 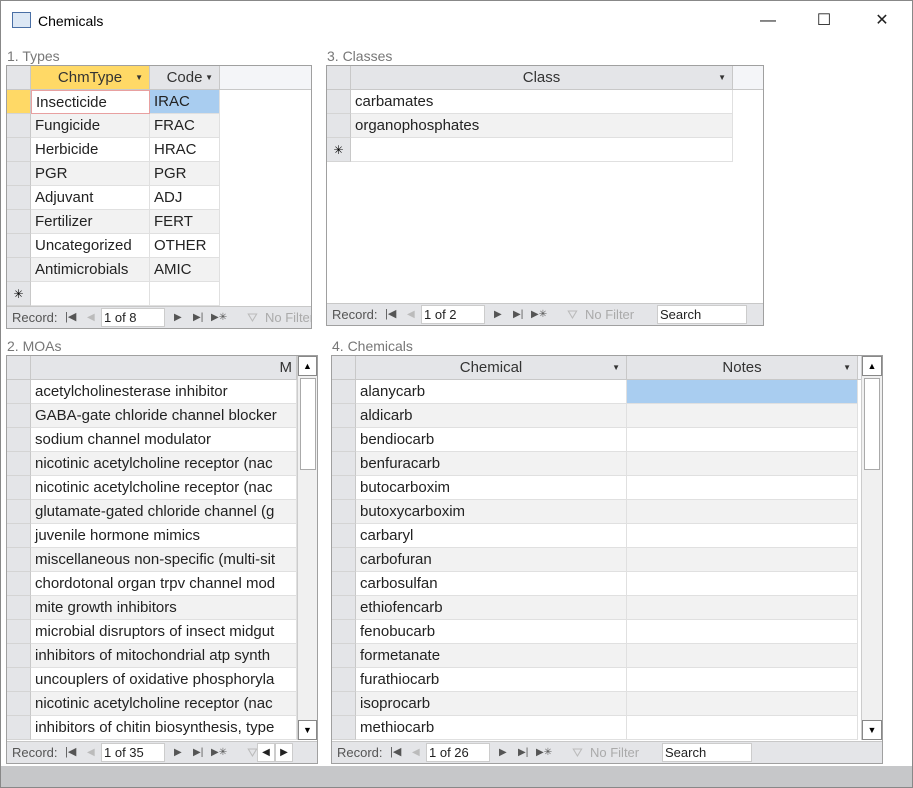 What do you see at coordinates (162, 680) in the screenshot?
I see `table-row: uncouplers of oxidative phosphoryla` at bounding box center [162, 680].